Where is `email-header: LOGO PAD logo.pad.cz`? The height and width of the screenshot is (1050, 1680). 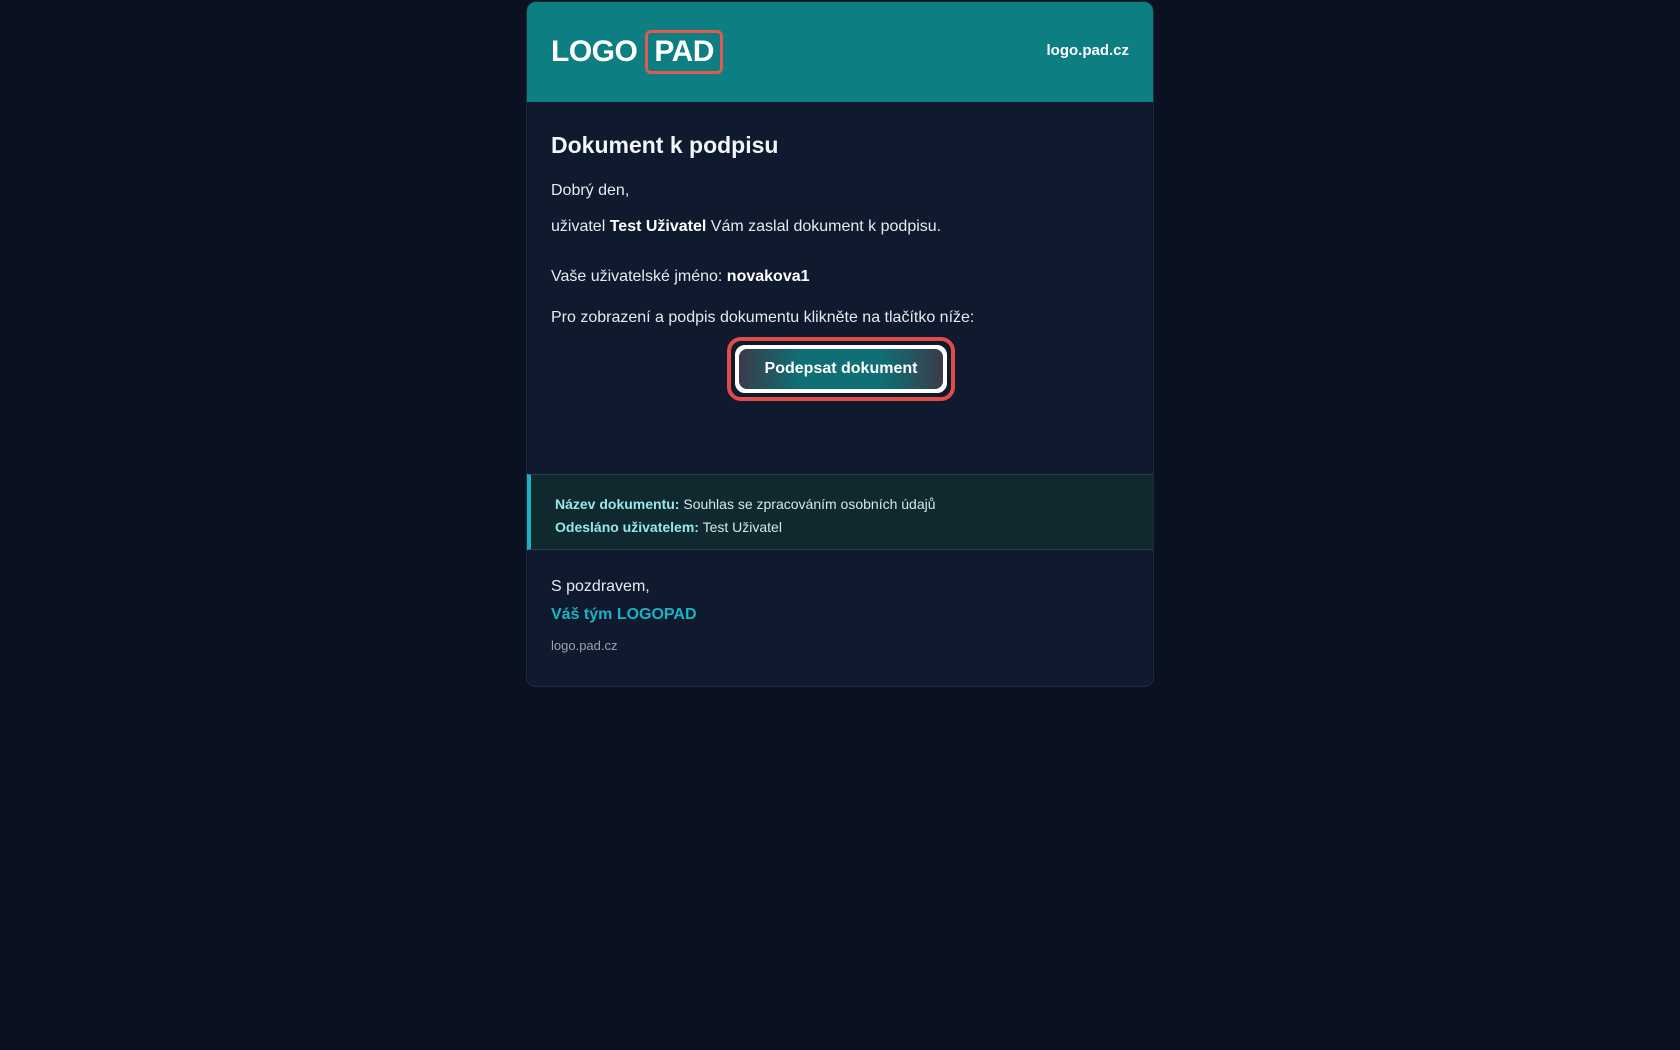 email-header: LOGO PAD logo.pad.cz is located at coordinates (840, 52).